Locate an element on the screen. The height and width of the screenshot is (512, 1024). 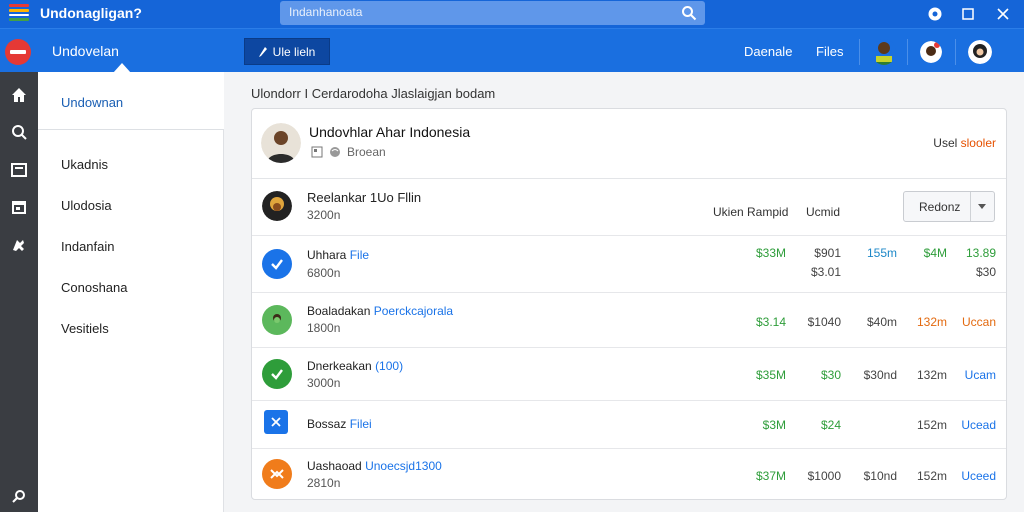
row-value-2: $30 is located at coordinates (830, 375).